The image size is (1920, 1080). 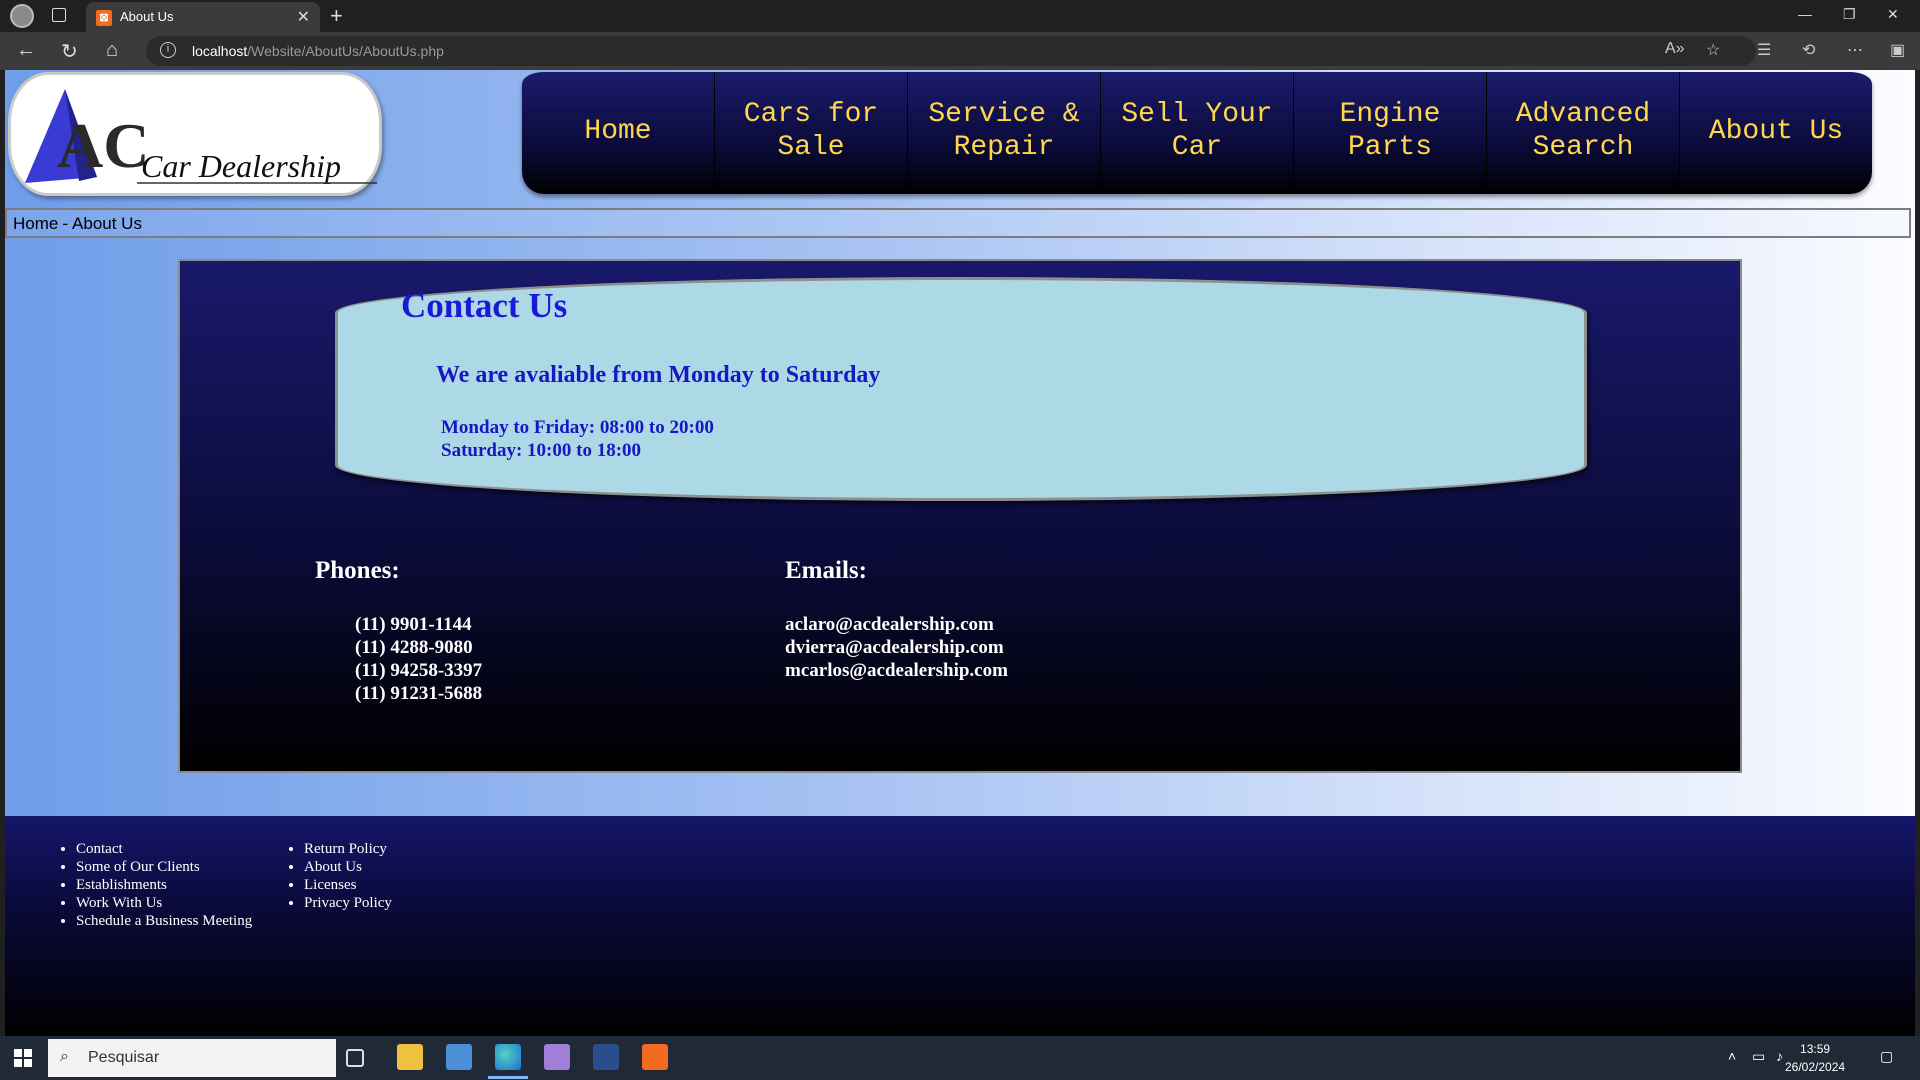 What do you see at coordinates (1390, 133) in the screenshot?
I see `nav-engine-parts: Engine Parts` at bounding box center [1390, 133].